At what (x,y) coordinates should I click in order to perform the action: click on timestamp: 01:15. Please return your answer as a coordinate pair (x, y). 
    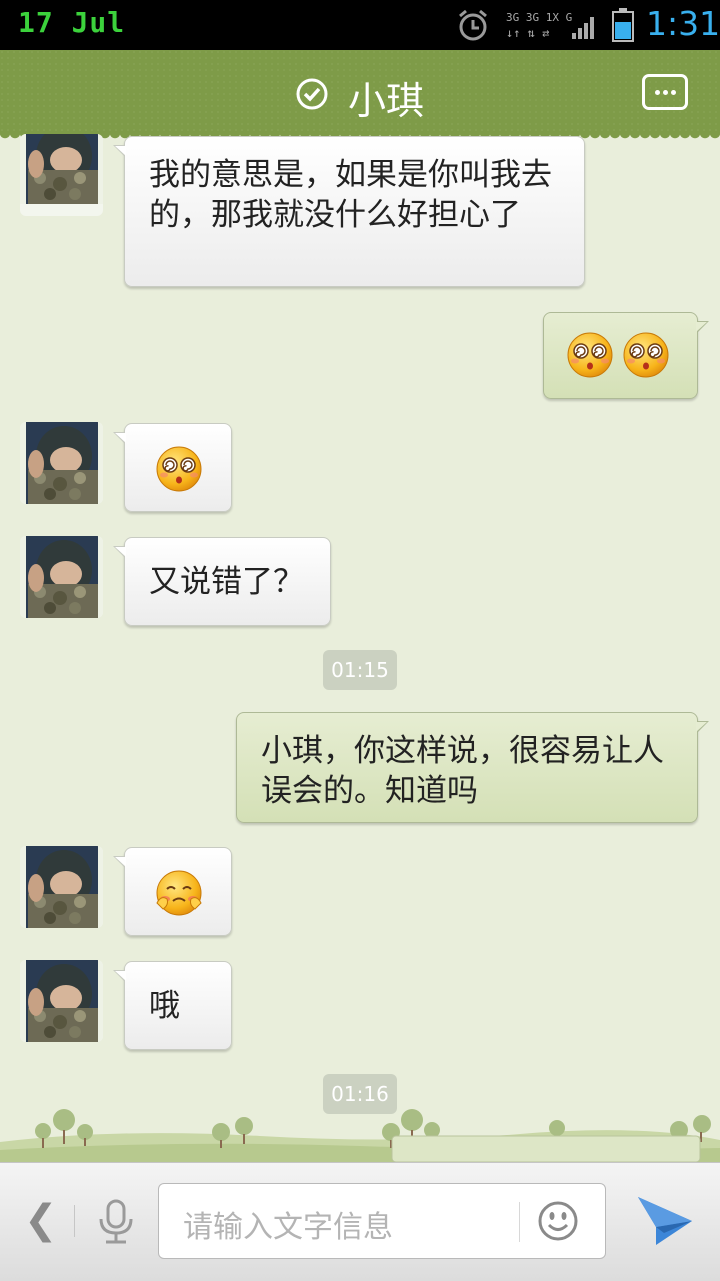
    Looking at the image, I should click on (360, 670).